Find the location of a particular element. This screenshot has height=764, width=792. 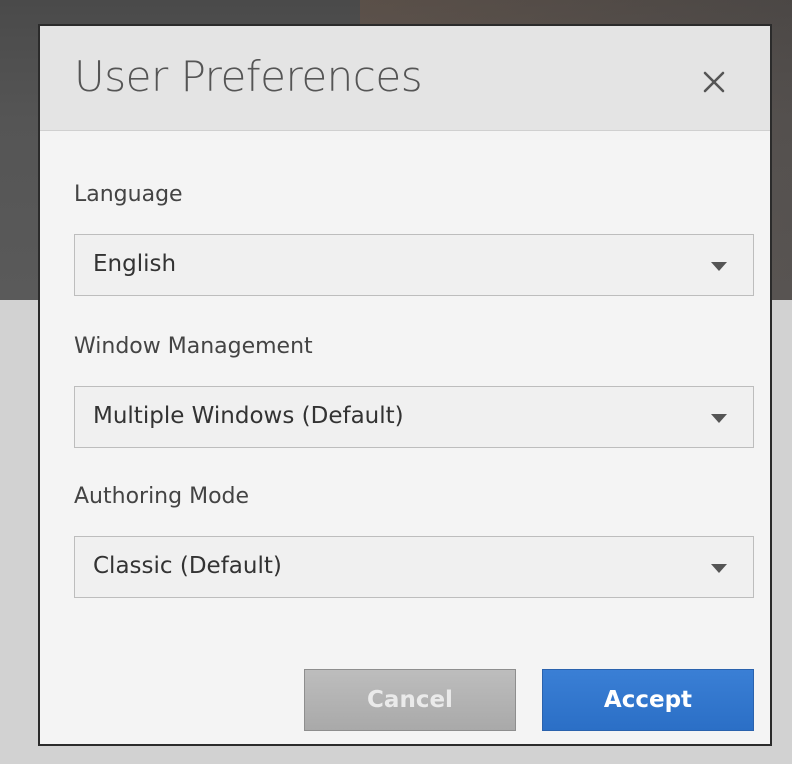

language-select-value: English is located at coordinates (135, 264).